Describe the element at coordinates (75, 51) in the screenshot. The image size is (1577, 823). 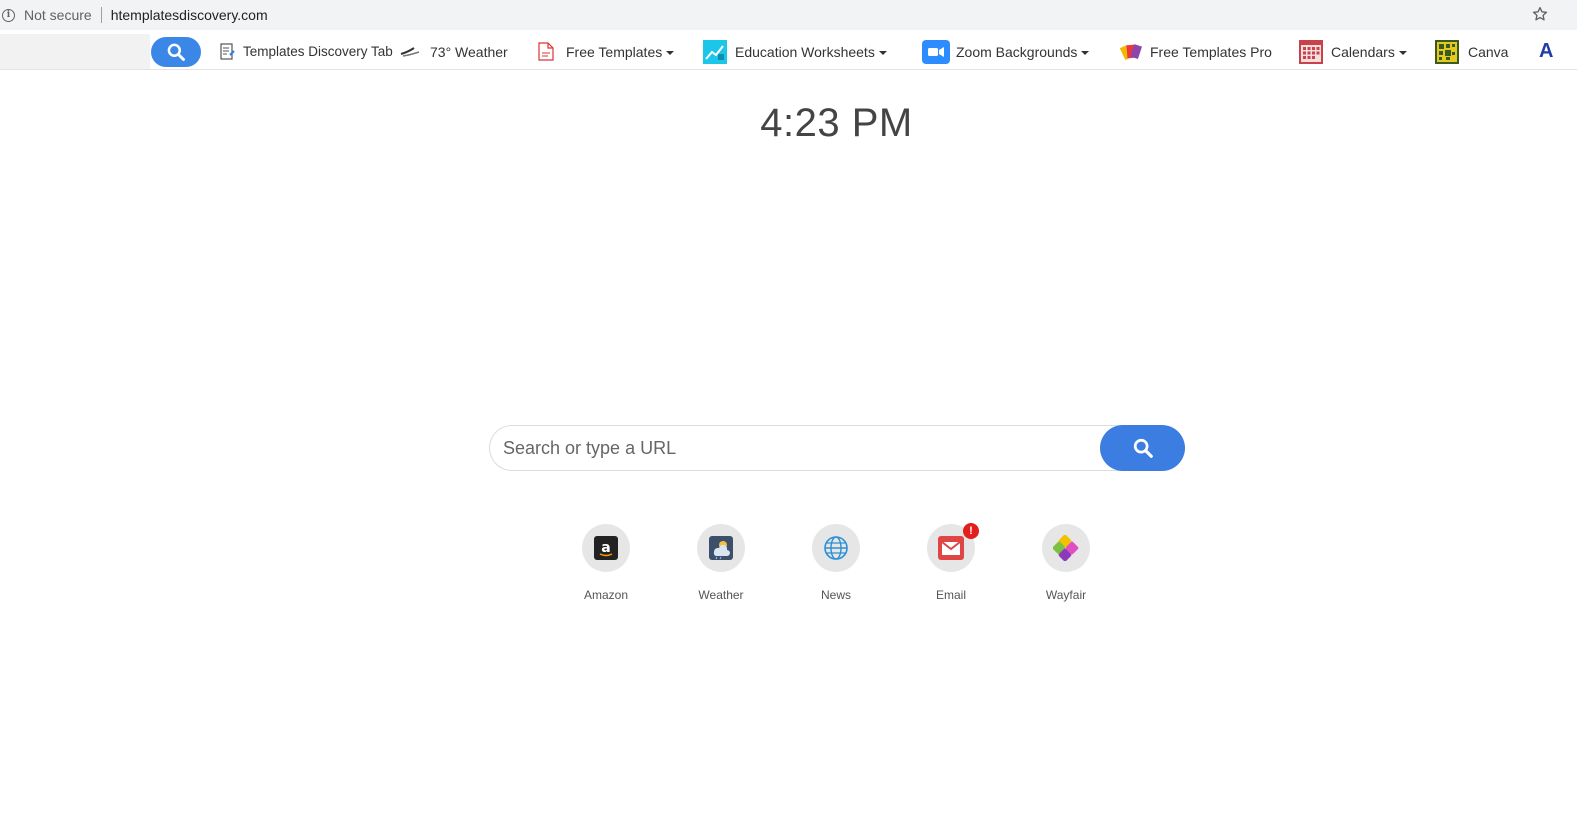
I see `toolbar-left-area` at that location.